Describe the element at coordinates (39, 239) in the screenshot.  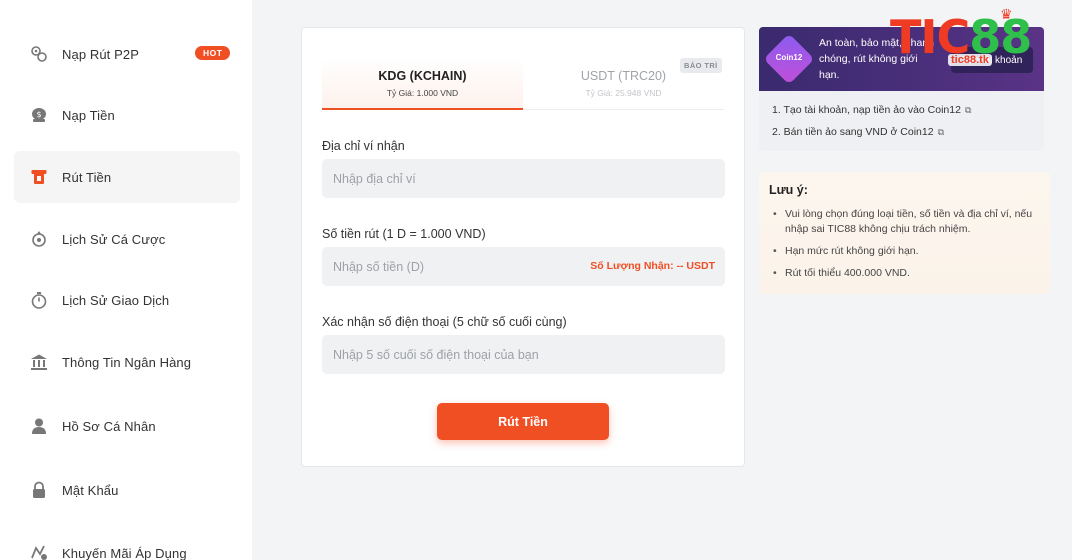
I see `bet-history-icon` at that location.